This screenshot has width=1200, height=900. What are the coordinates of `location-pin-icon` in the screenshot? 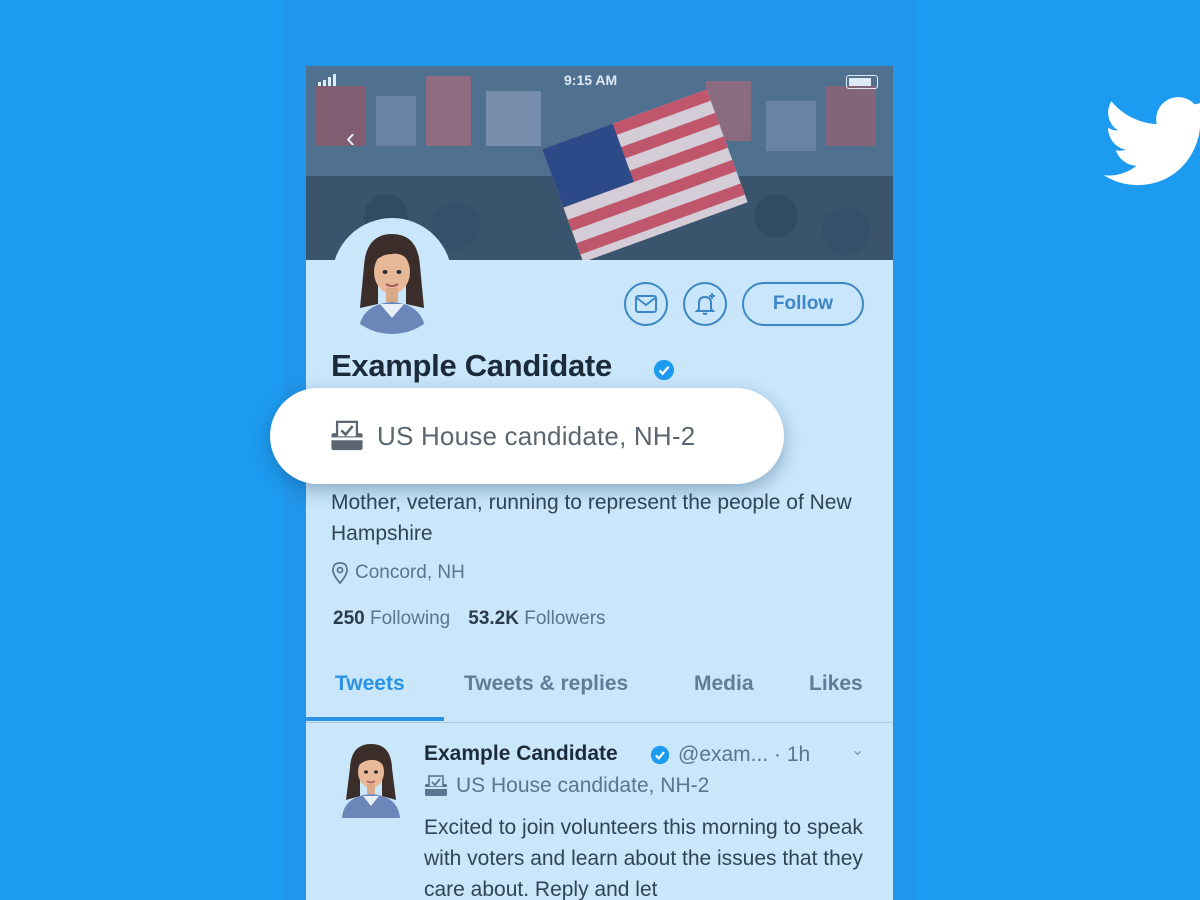 It's located at (340, 573).